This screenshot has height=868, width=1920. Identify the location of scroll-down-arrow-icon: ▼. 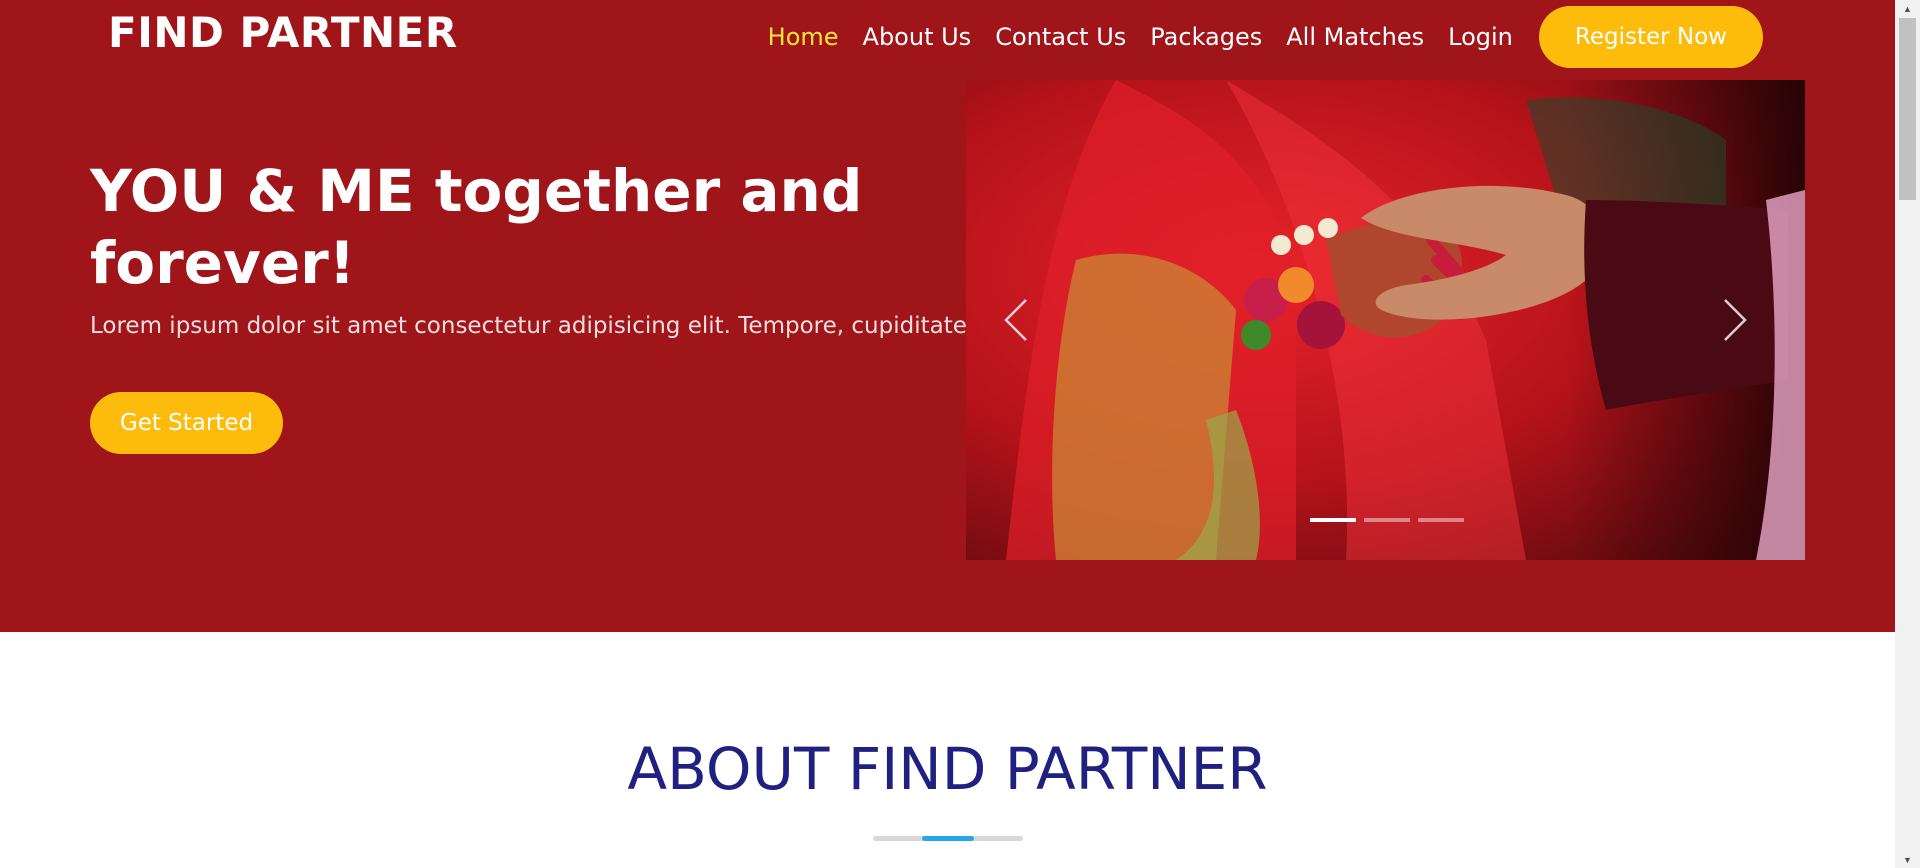
(1907, 859).